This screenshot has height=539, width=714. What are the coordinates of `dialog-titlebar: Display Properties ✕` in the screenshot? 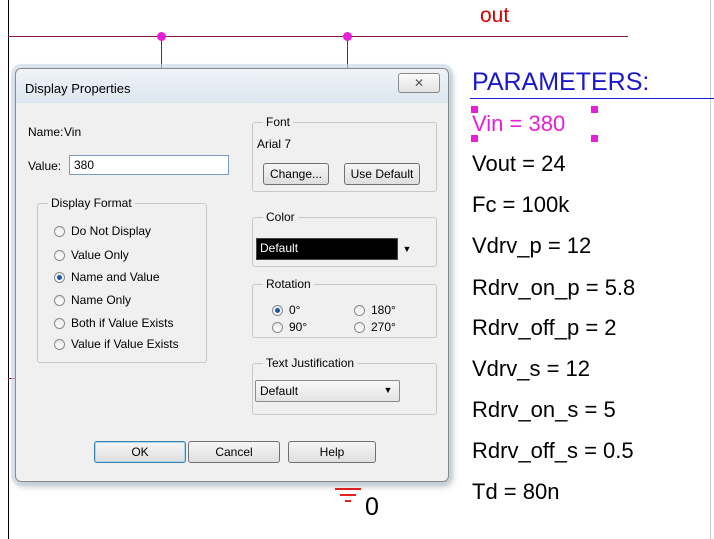 It's located at (232, 86).